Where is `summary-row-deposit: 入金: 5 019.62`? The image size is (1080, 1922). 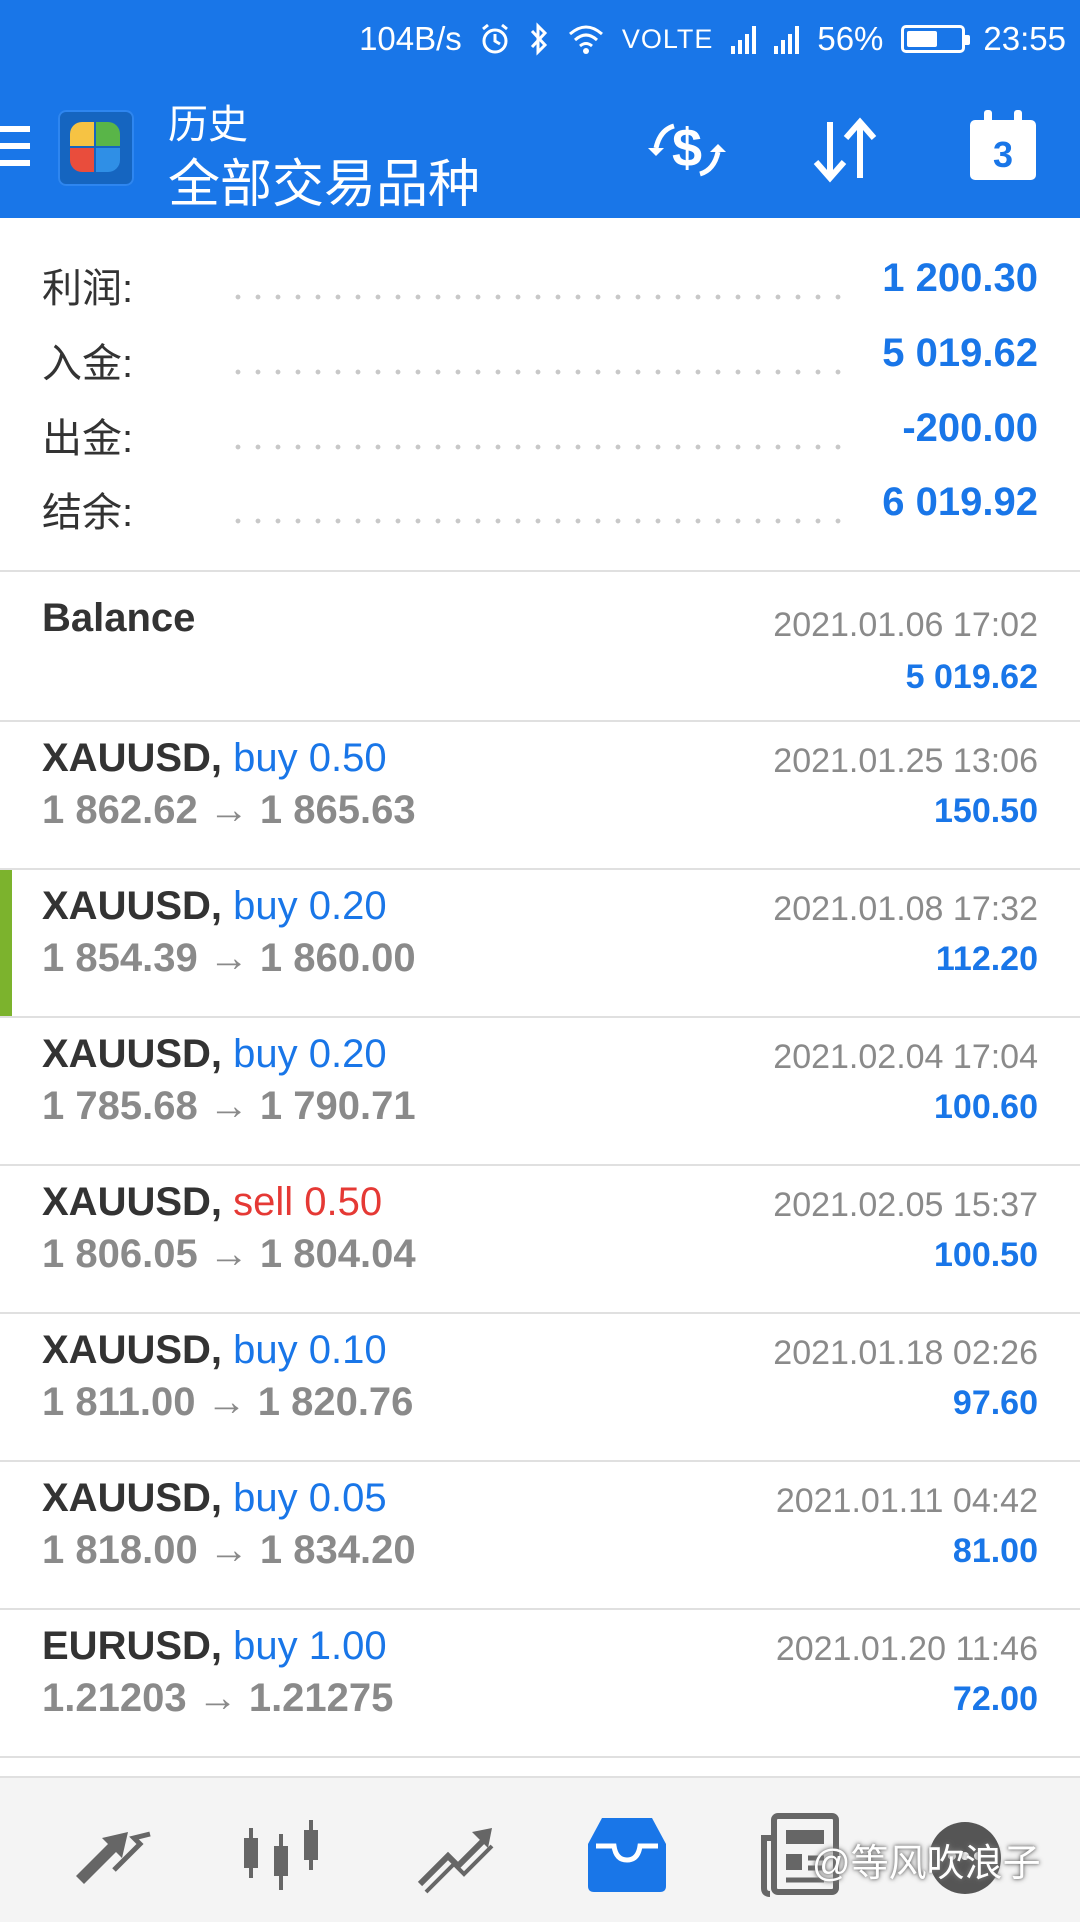
summary-row-deposit: 入金: 5 019.62 is located at coordinates (540, 361).